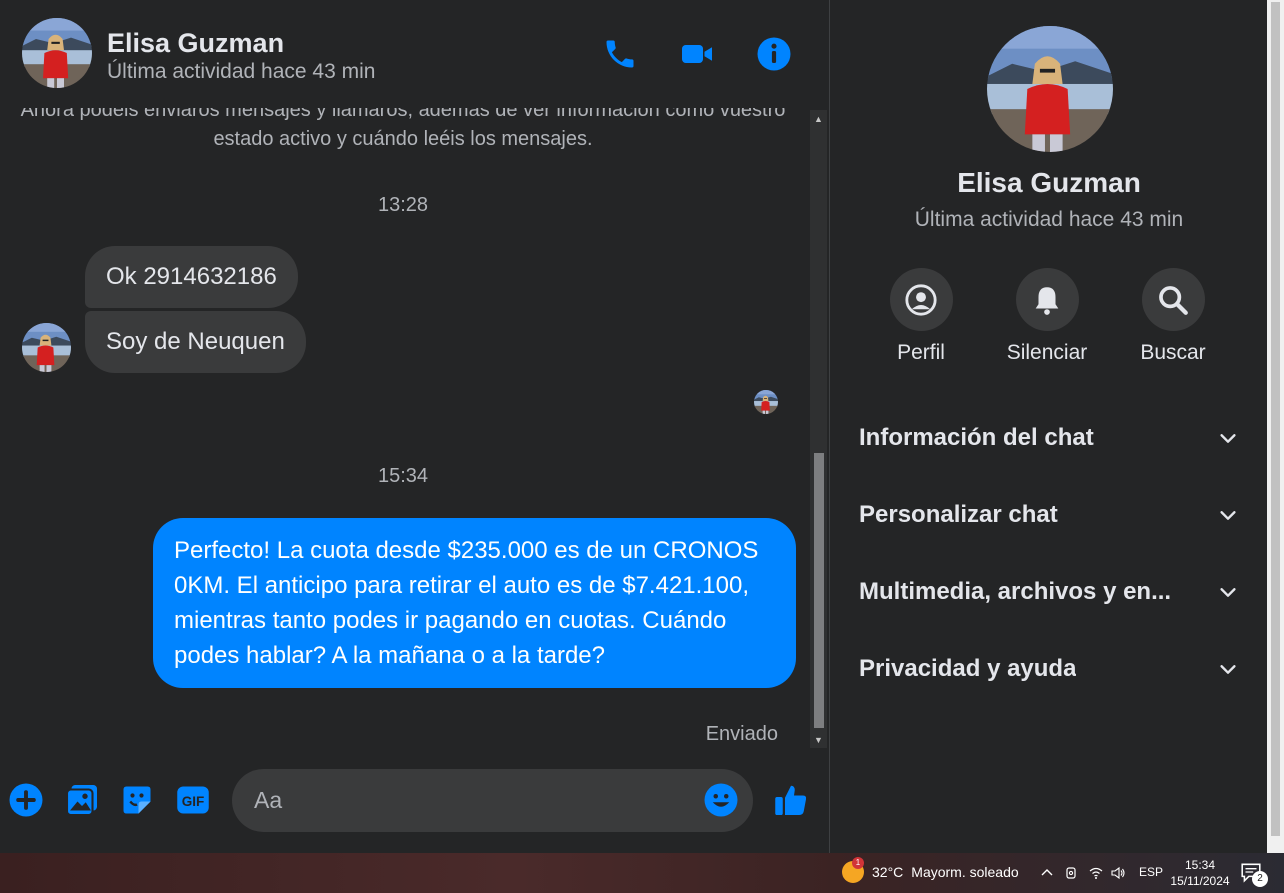 The height and width of the screenshot is (893, 1284). Describe the element at coordinates (965, 872) in the screenshot. I see `weather-description: Mayorm. soleado` at that location.